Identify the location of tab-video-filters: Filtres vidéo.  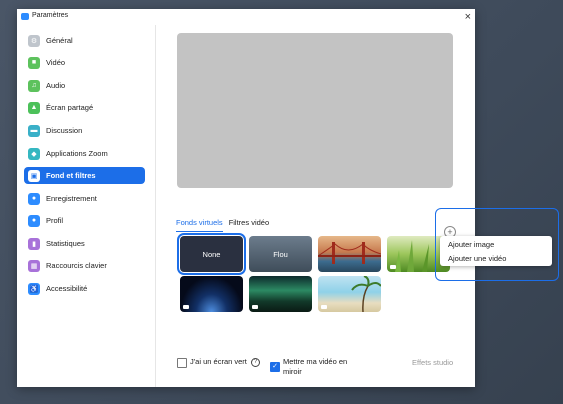
(249, 225).